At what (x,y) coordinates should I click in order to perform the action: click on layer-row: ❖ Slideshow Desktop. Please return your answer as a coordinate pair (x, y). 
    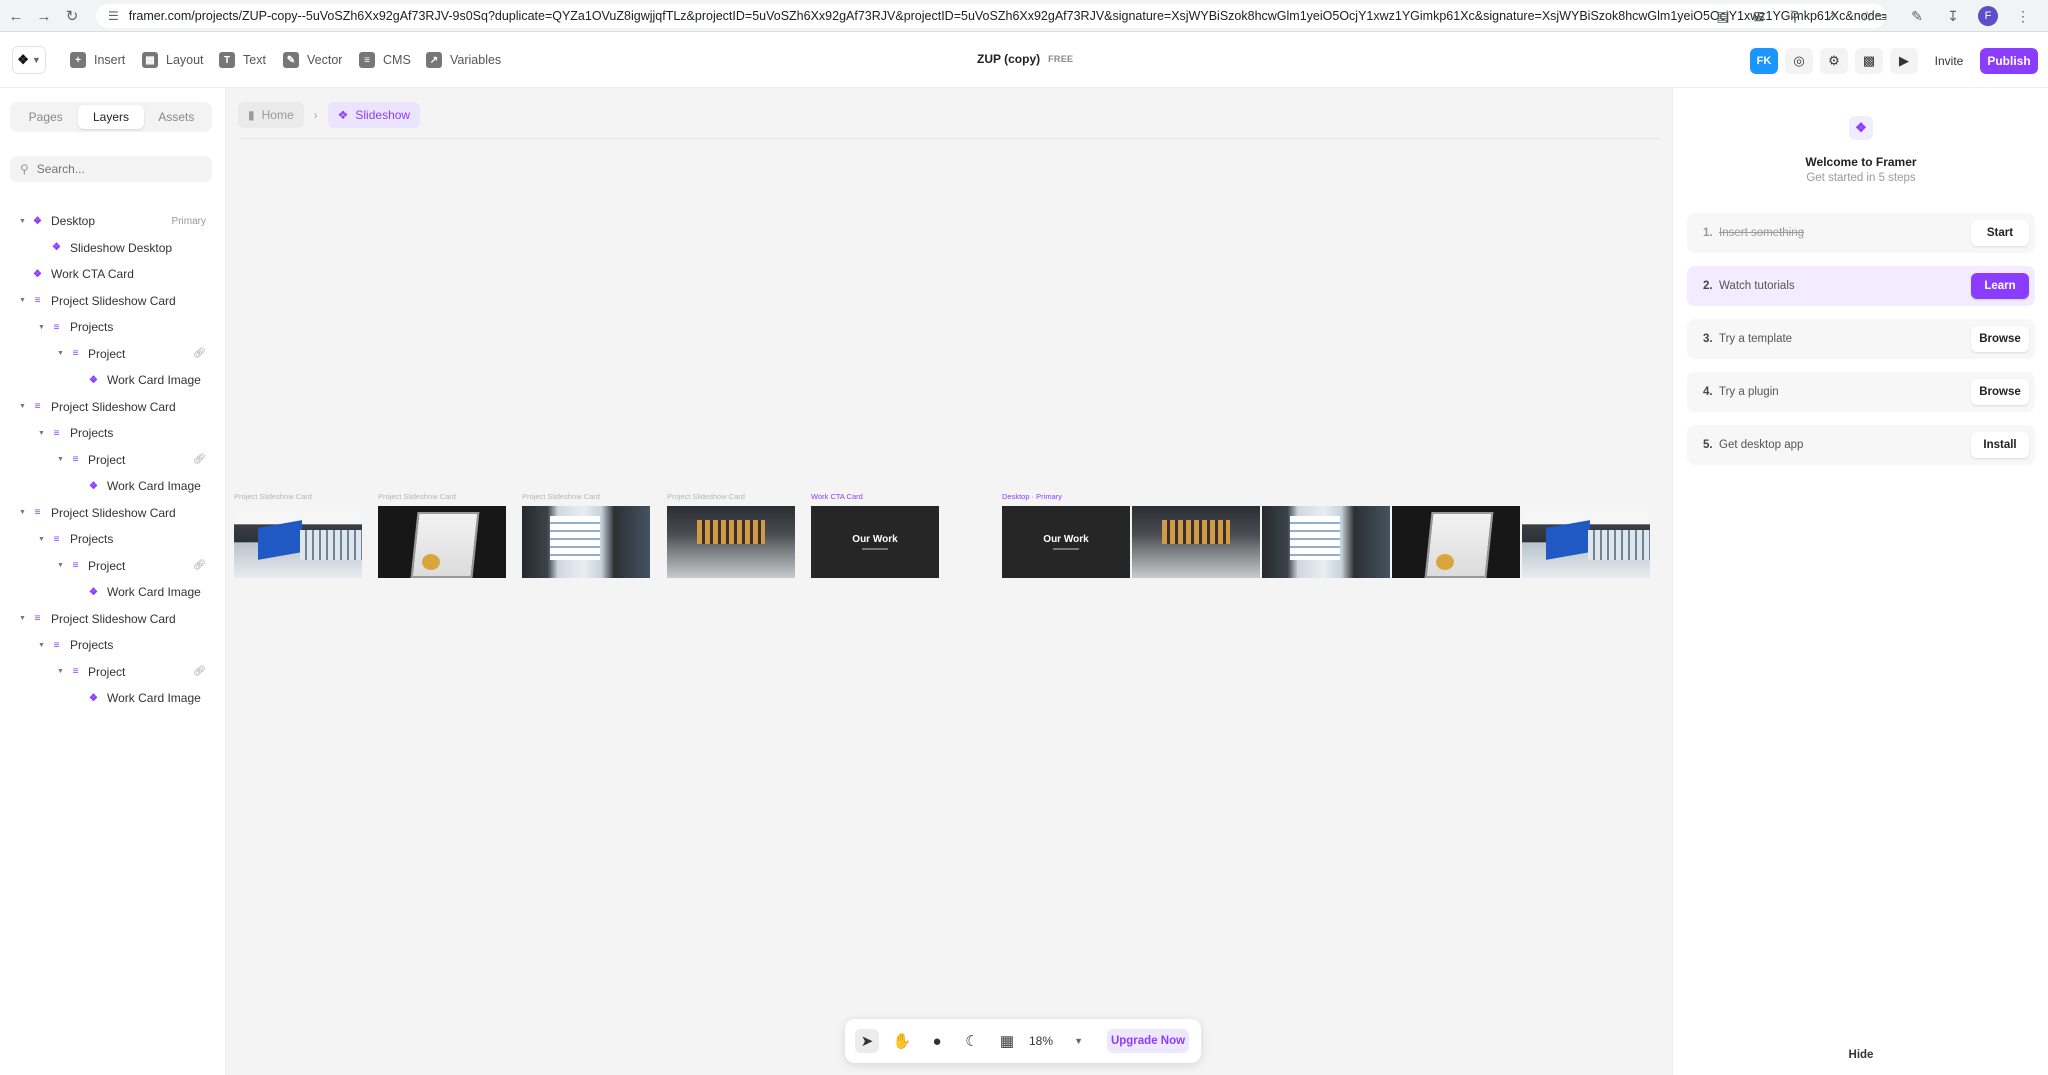
    Looking at the image, I should click on (113, 248).